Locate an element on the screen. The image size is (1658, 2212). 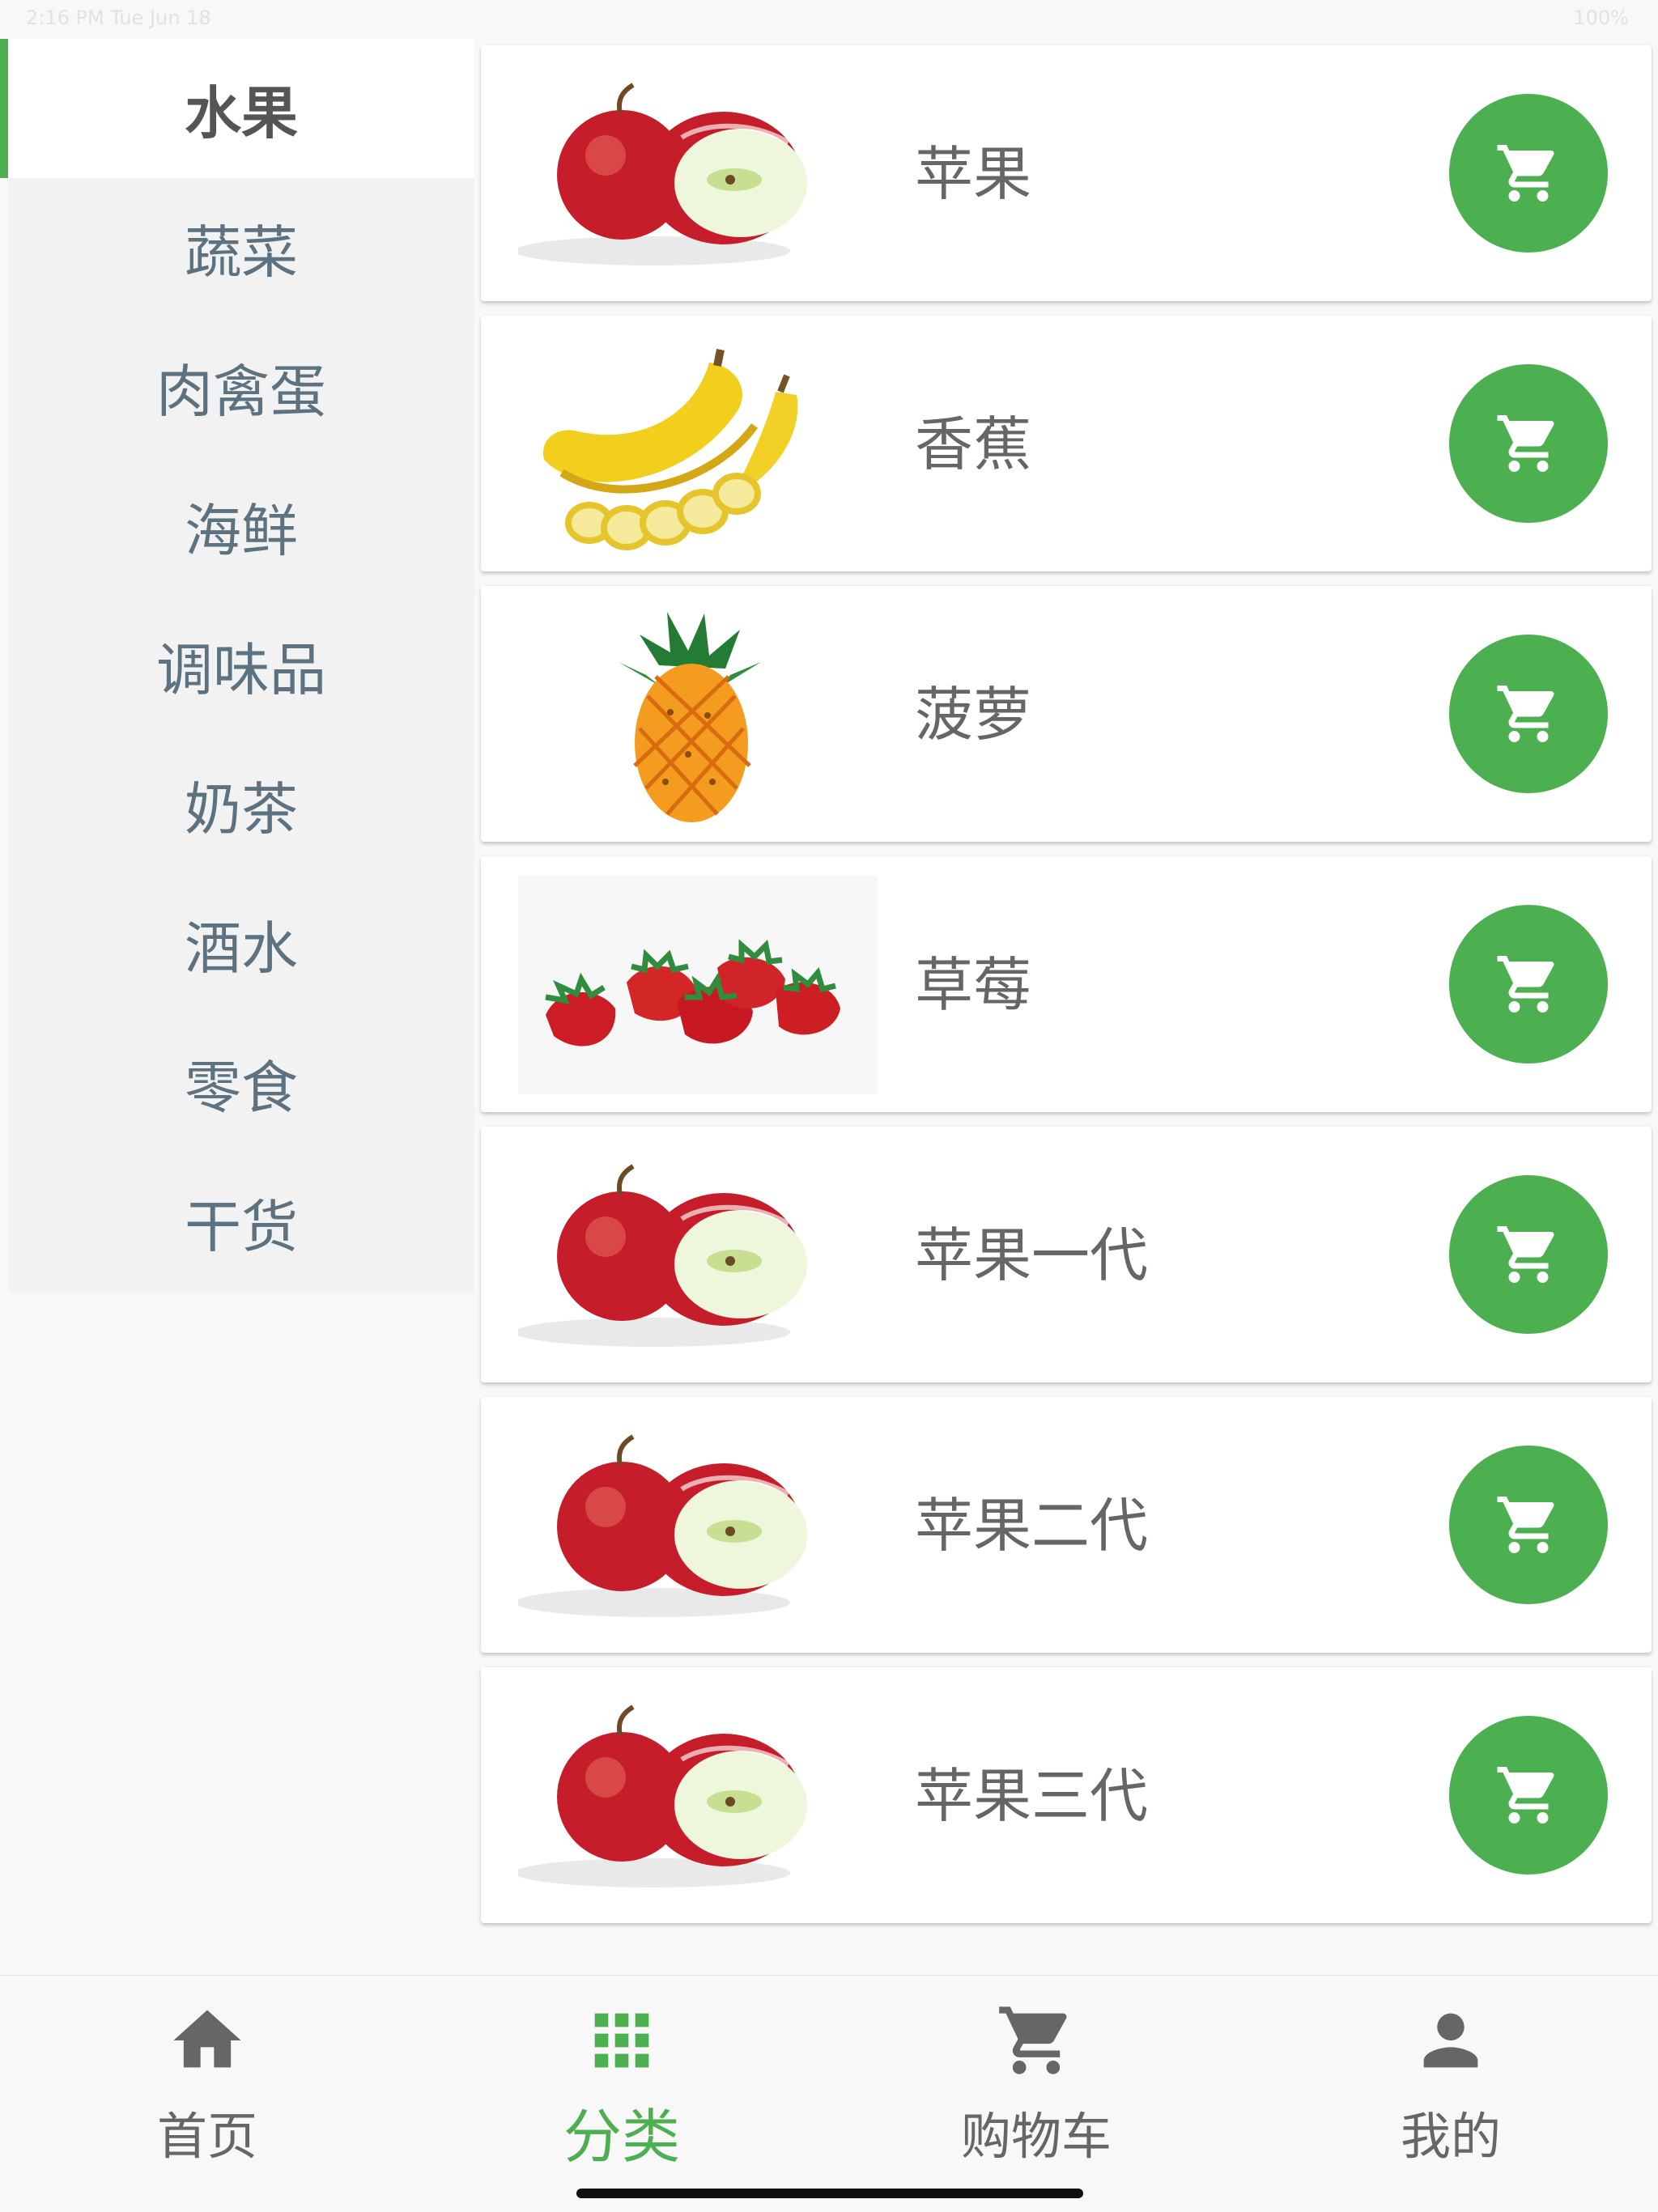
product-name: 苹果一代 is located at coordinates (1032, 1255).